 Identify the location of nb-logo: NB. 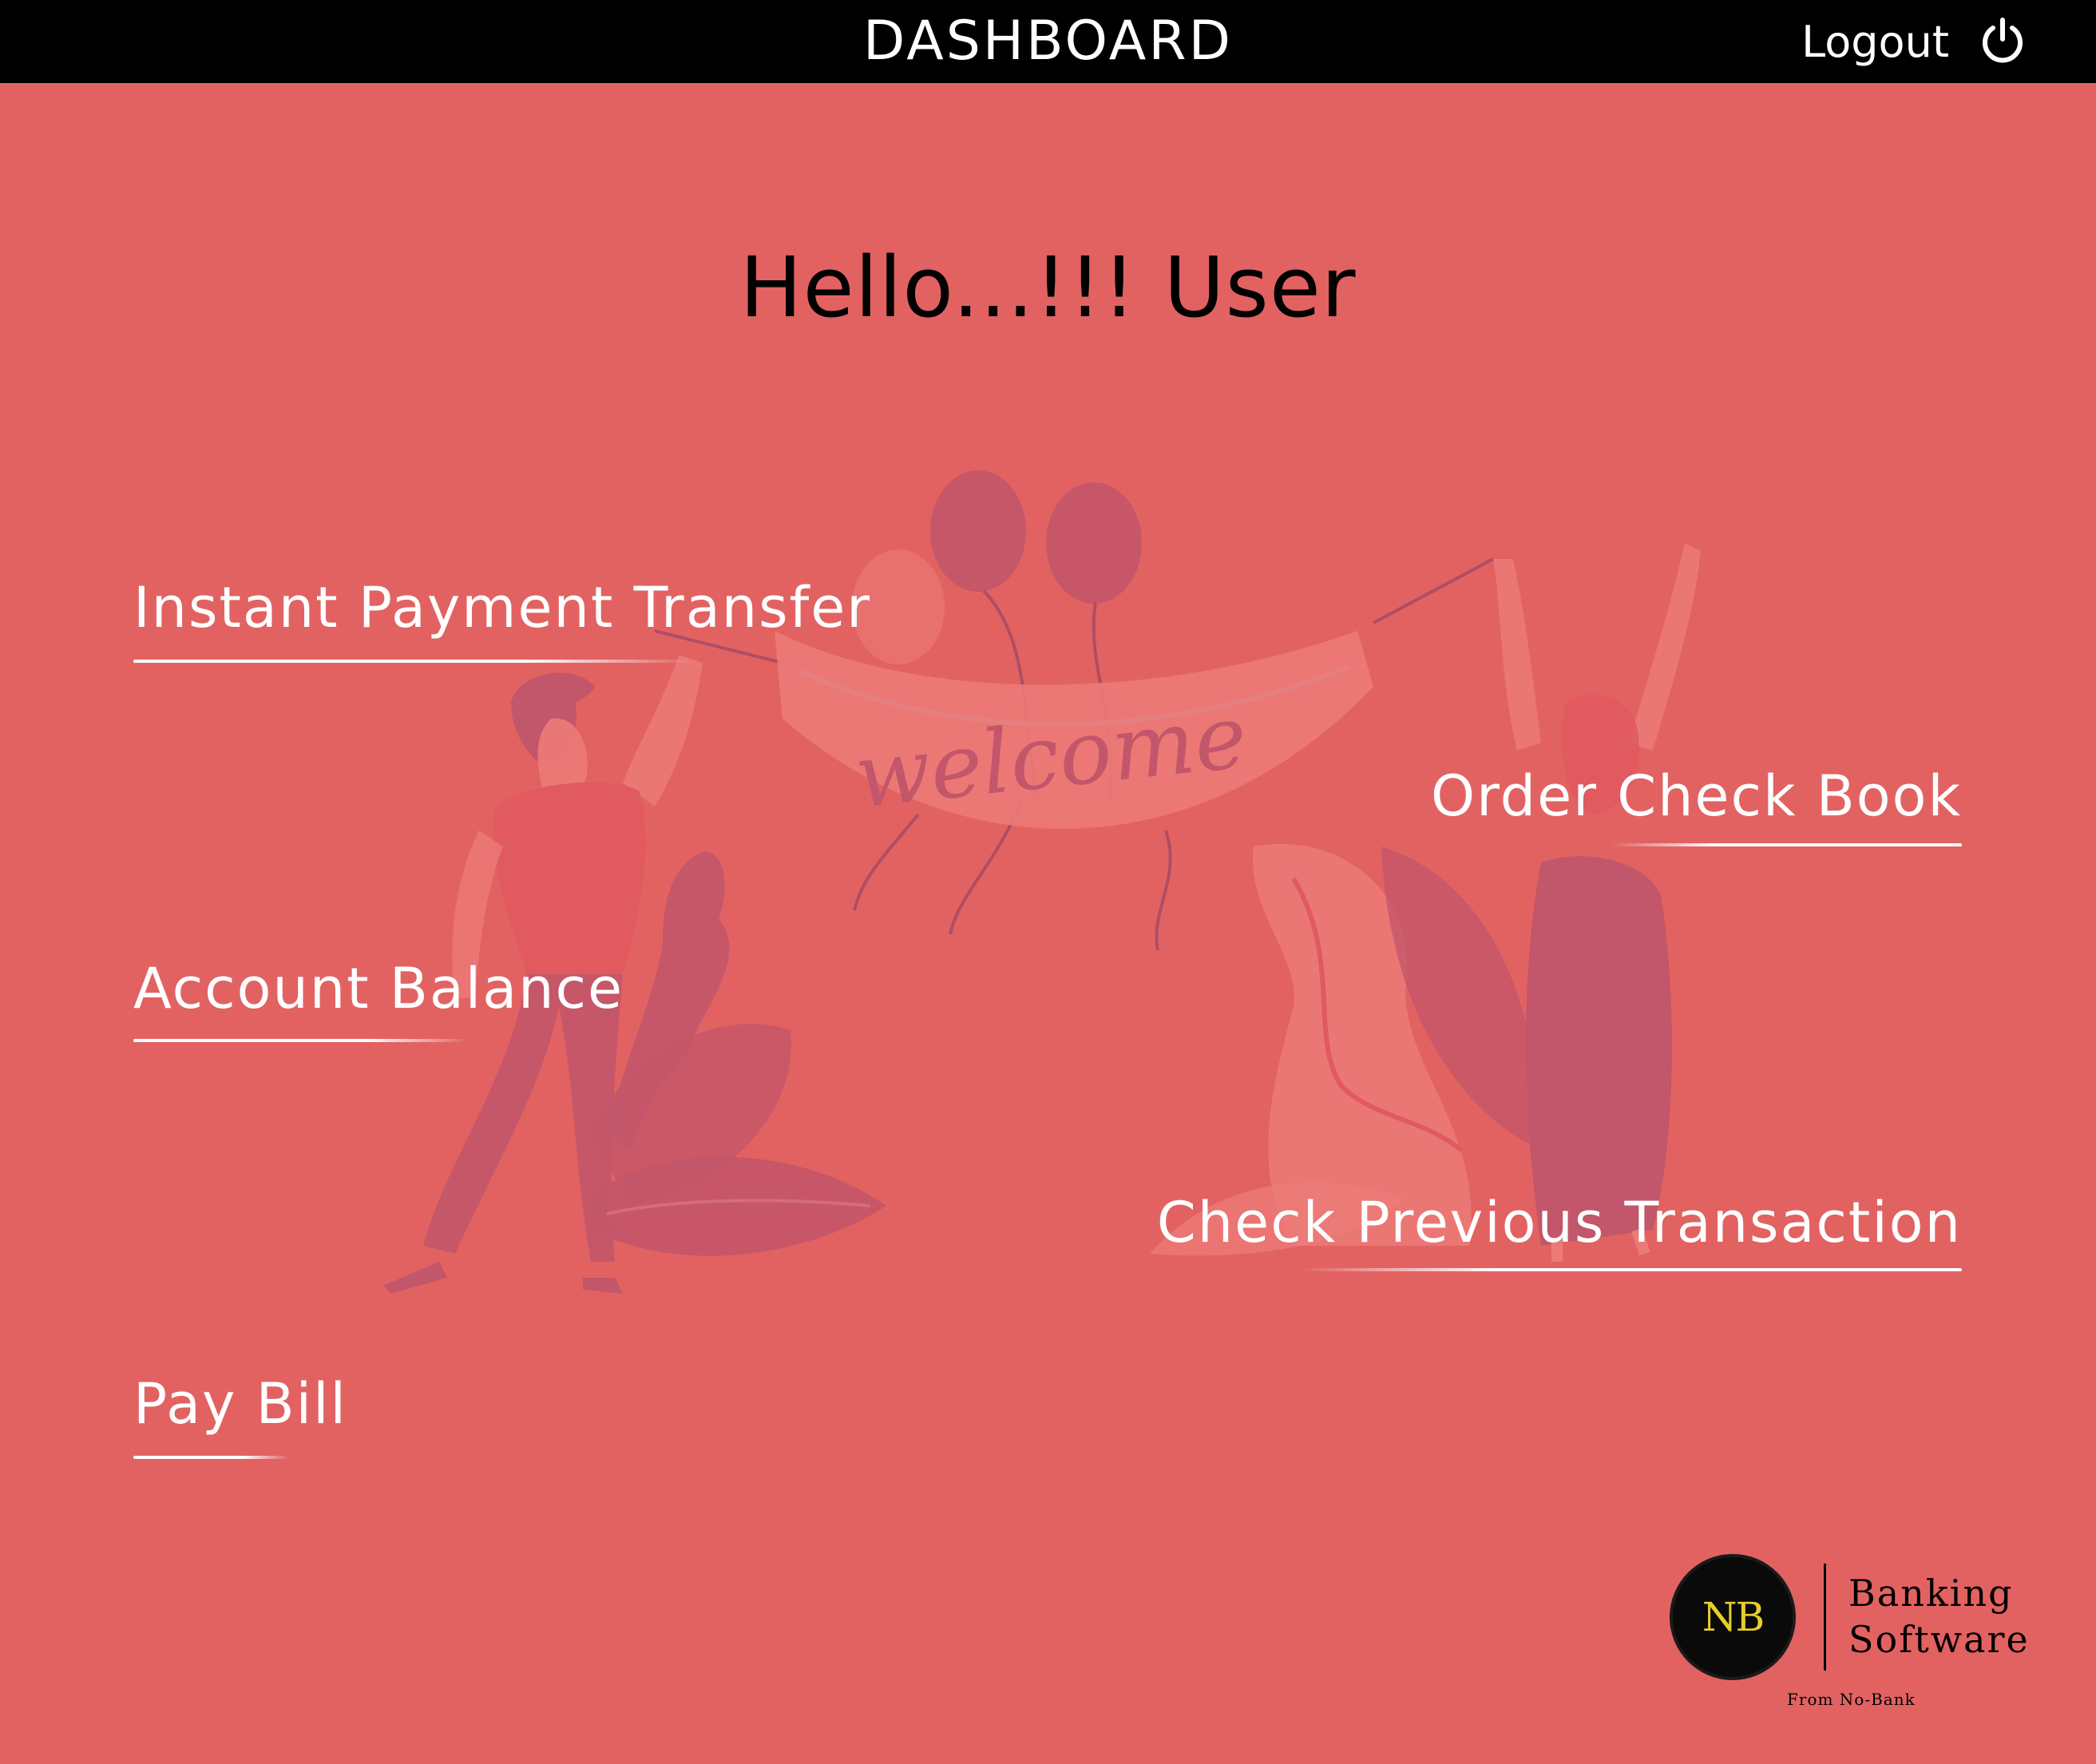
(1733, 1617).